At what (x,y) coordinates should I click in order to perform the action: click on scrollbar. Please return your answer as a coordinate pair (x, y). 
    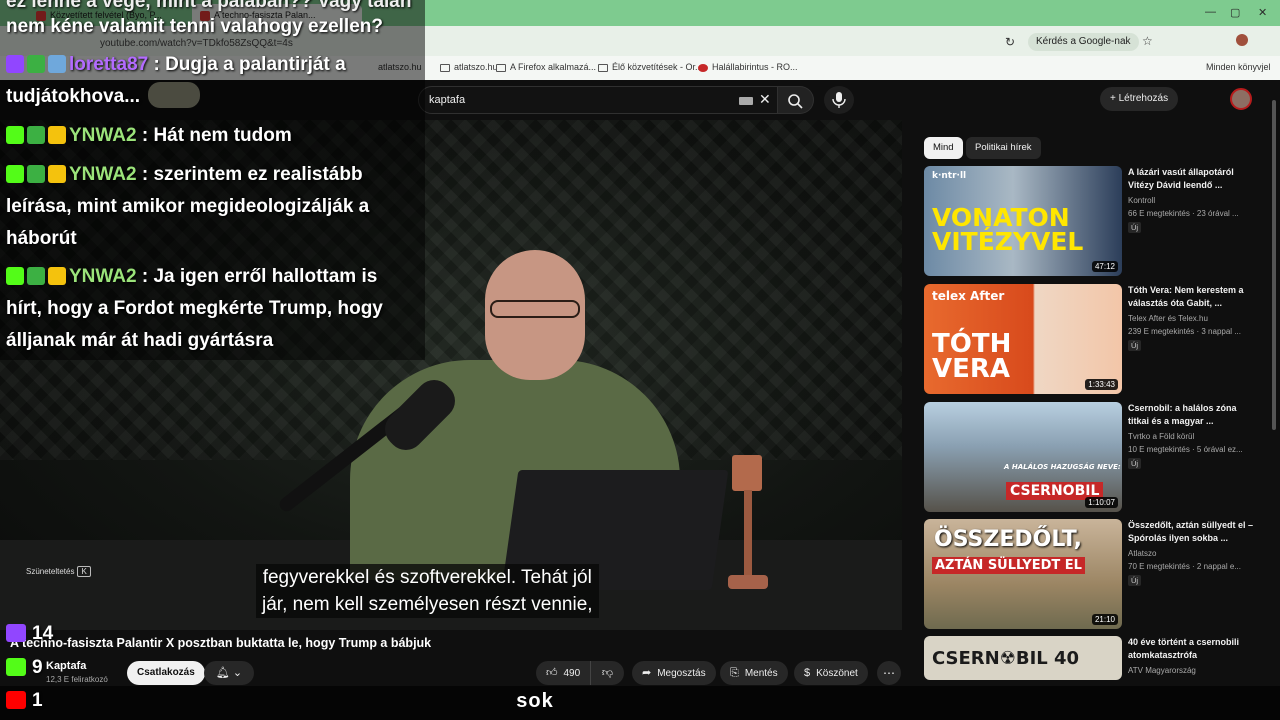
    Looking at the image, I should click on (1274, 265).